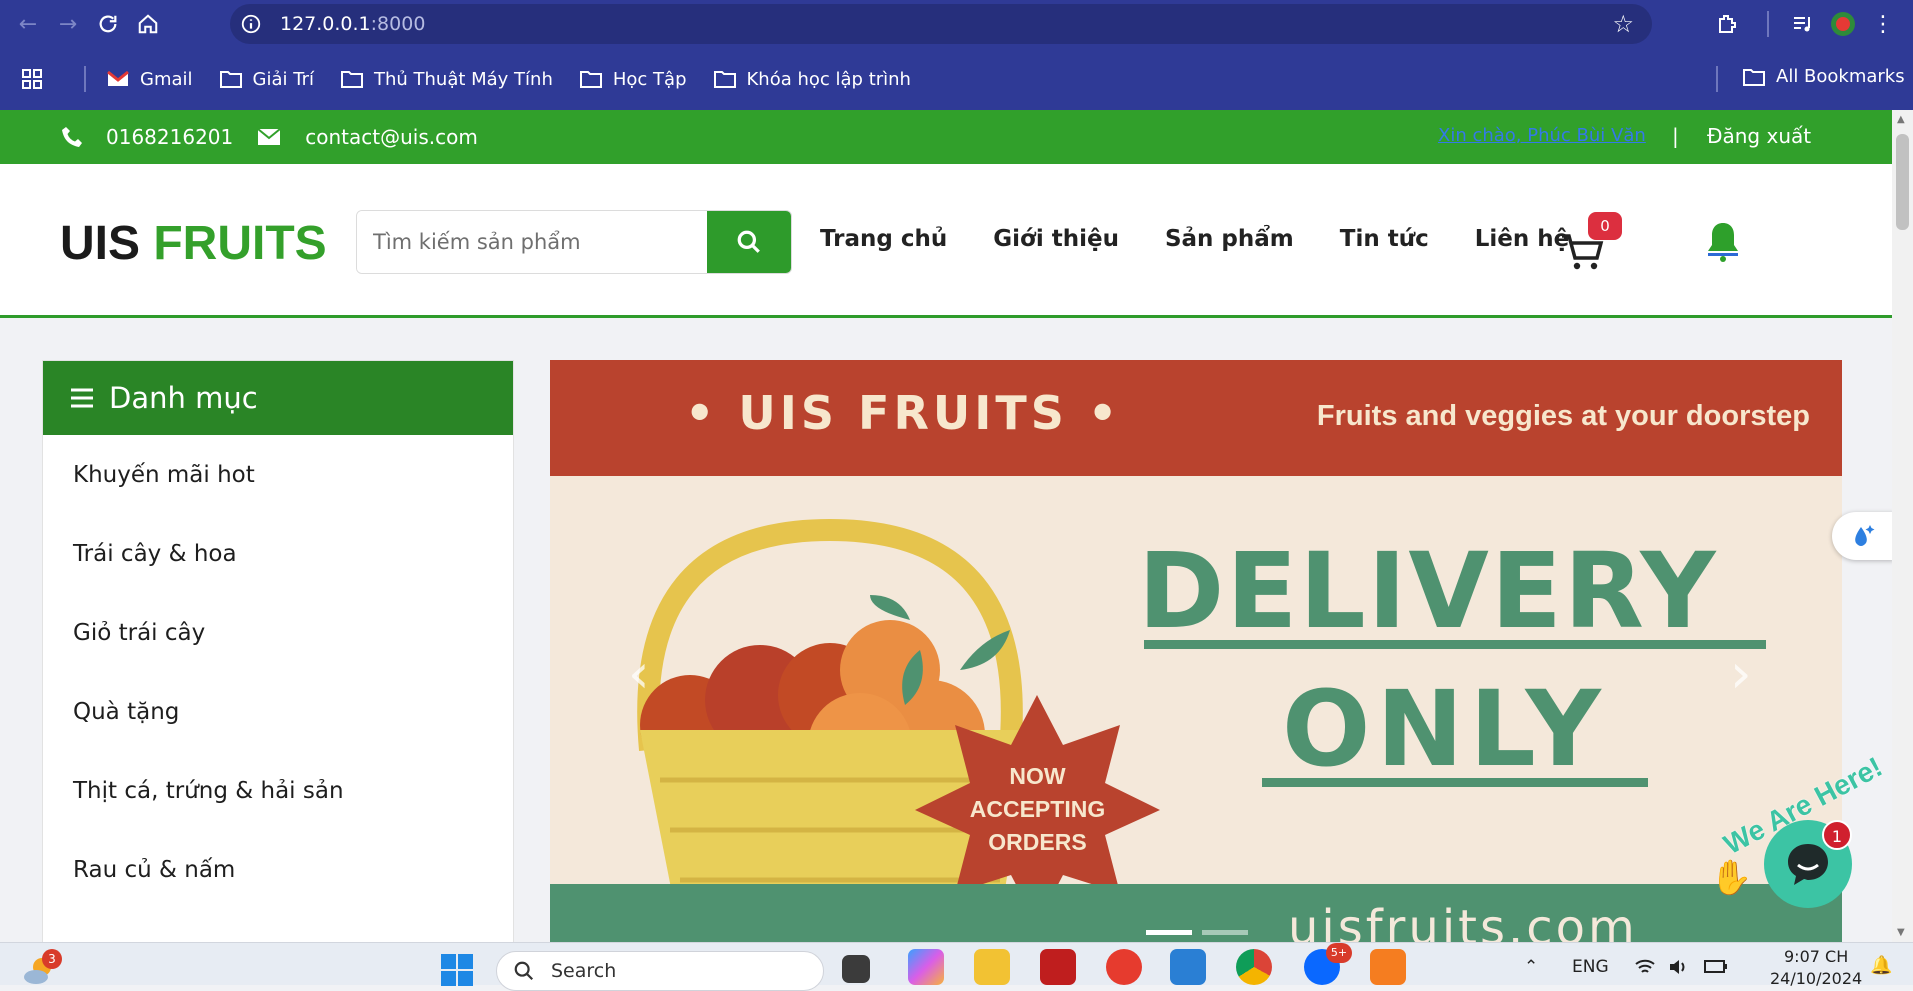 This screenshot has height=991, width=1913. Describe the element at coordinates (812, 79) in the screenshot. I see `bookmark-folder-khoa-hoc: Khóa học lập trình` at that location.